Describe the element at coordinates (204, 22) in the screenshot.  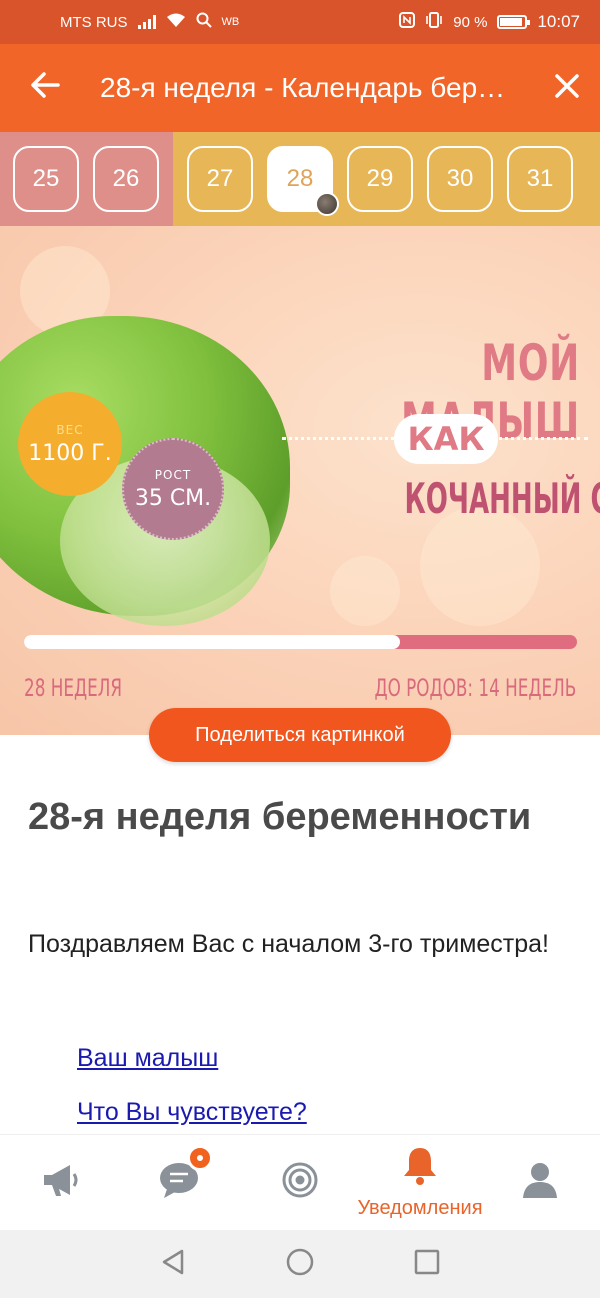
I see `search-status-icon` at that location.